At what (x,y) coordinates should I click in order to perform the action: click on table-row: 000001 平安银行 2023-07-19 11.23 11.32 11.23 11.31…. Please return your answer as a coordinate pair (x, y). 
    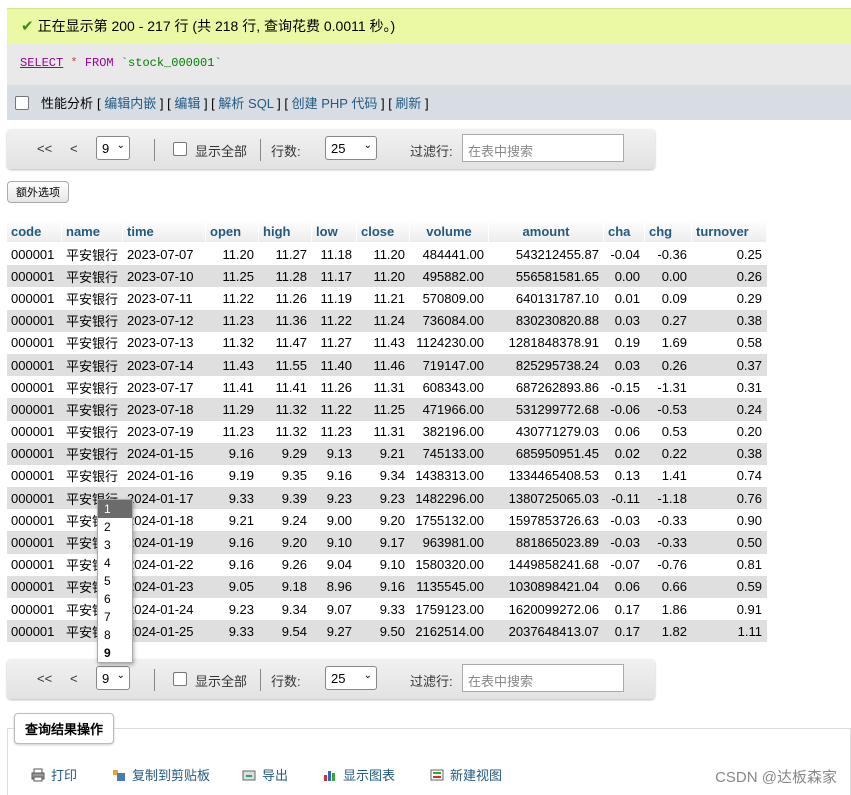
    Looking at the image, I should click on (387, 431).